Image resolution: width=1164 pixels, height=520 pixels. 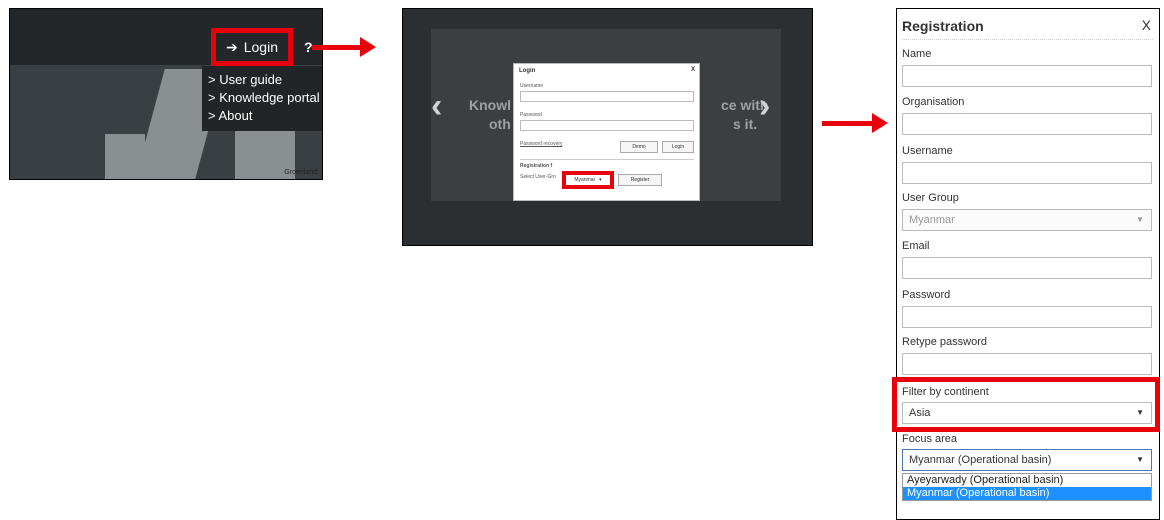 I want to click on sign-in-icon: ➔, so click(x=232, y=46).